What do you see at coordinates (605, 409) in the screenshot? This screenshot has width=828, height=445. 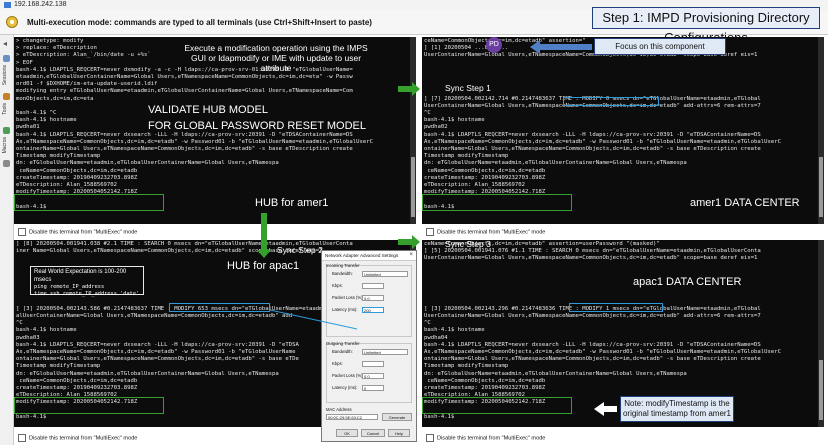 I see `note-arrow` at bounding box center [605, 409].